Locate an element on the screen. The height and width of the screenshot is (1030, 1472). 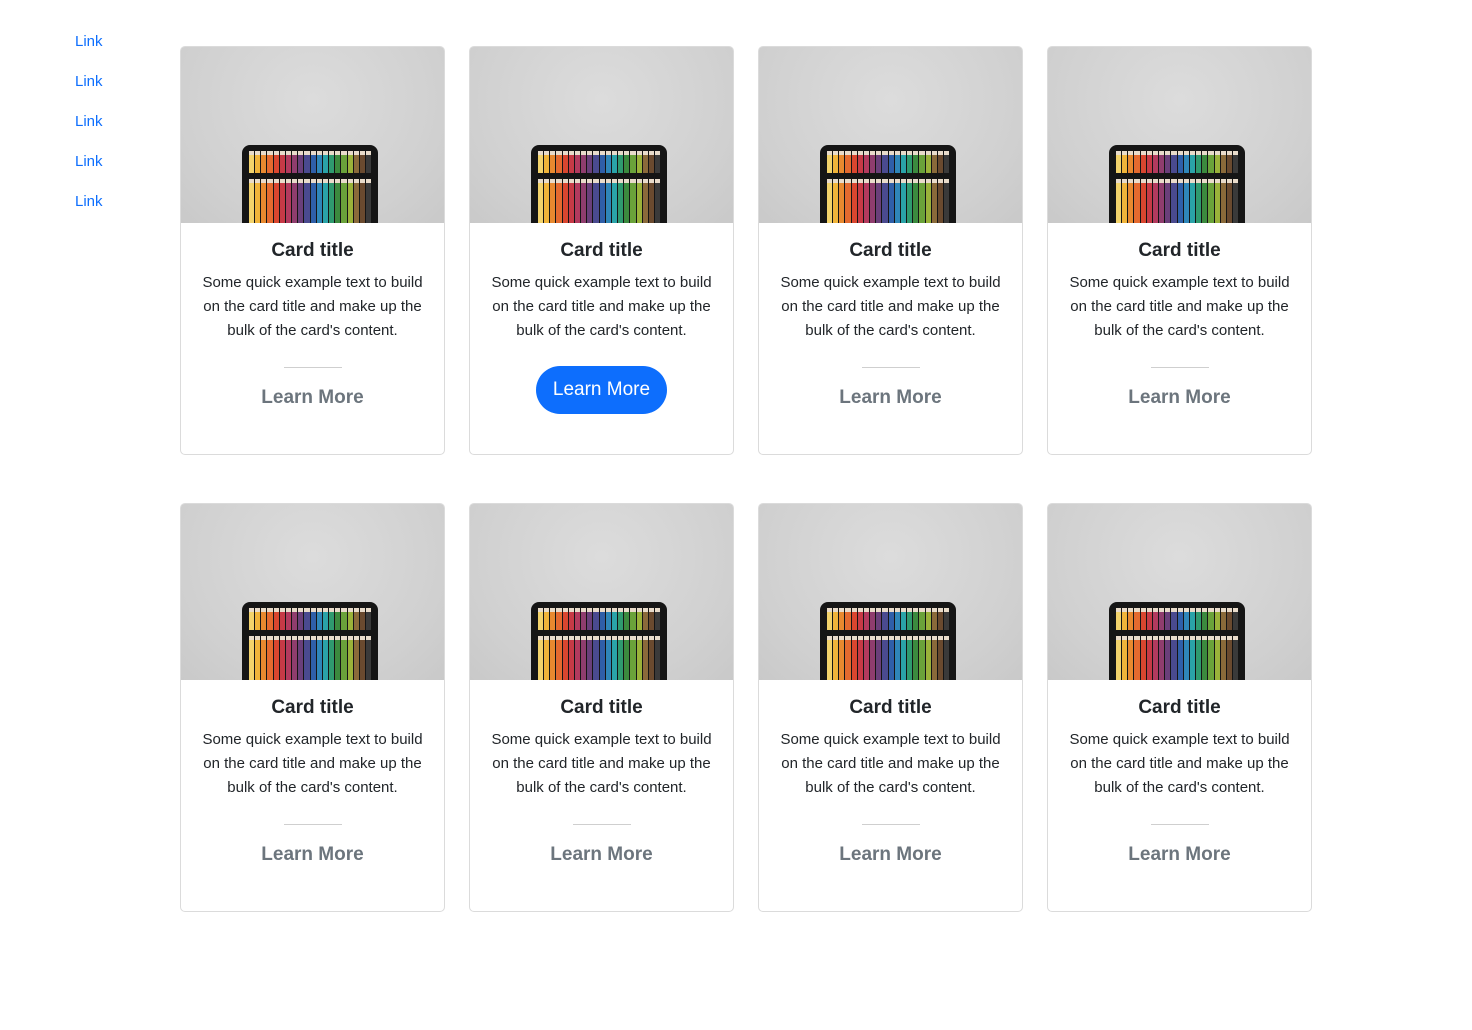
sidebar-link-1: Link is located at coordinates (89, 52).